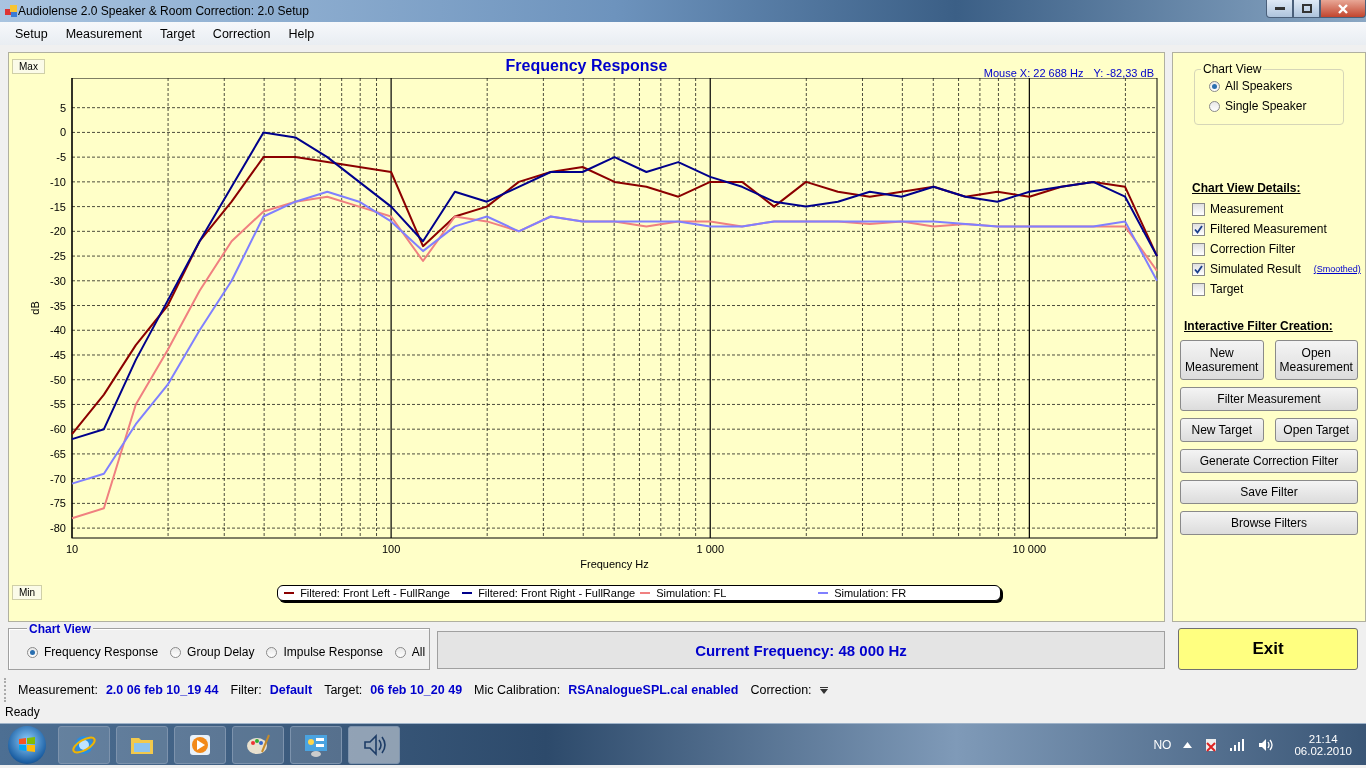  I want to click on legend-label: Simulation: FL, so click(691, 593).